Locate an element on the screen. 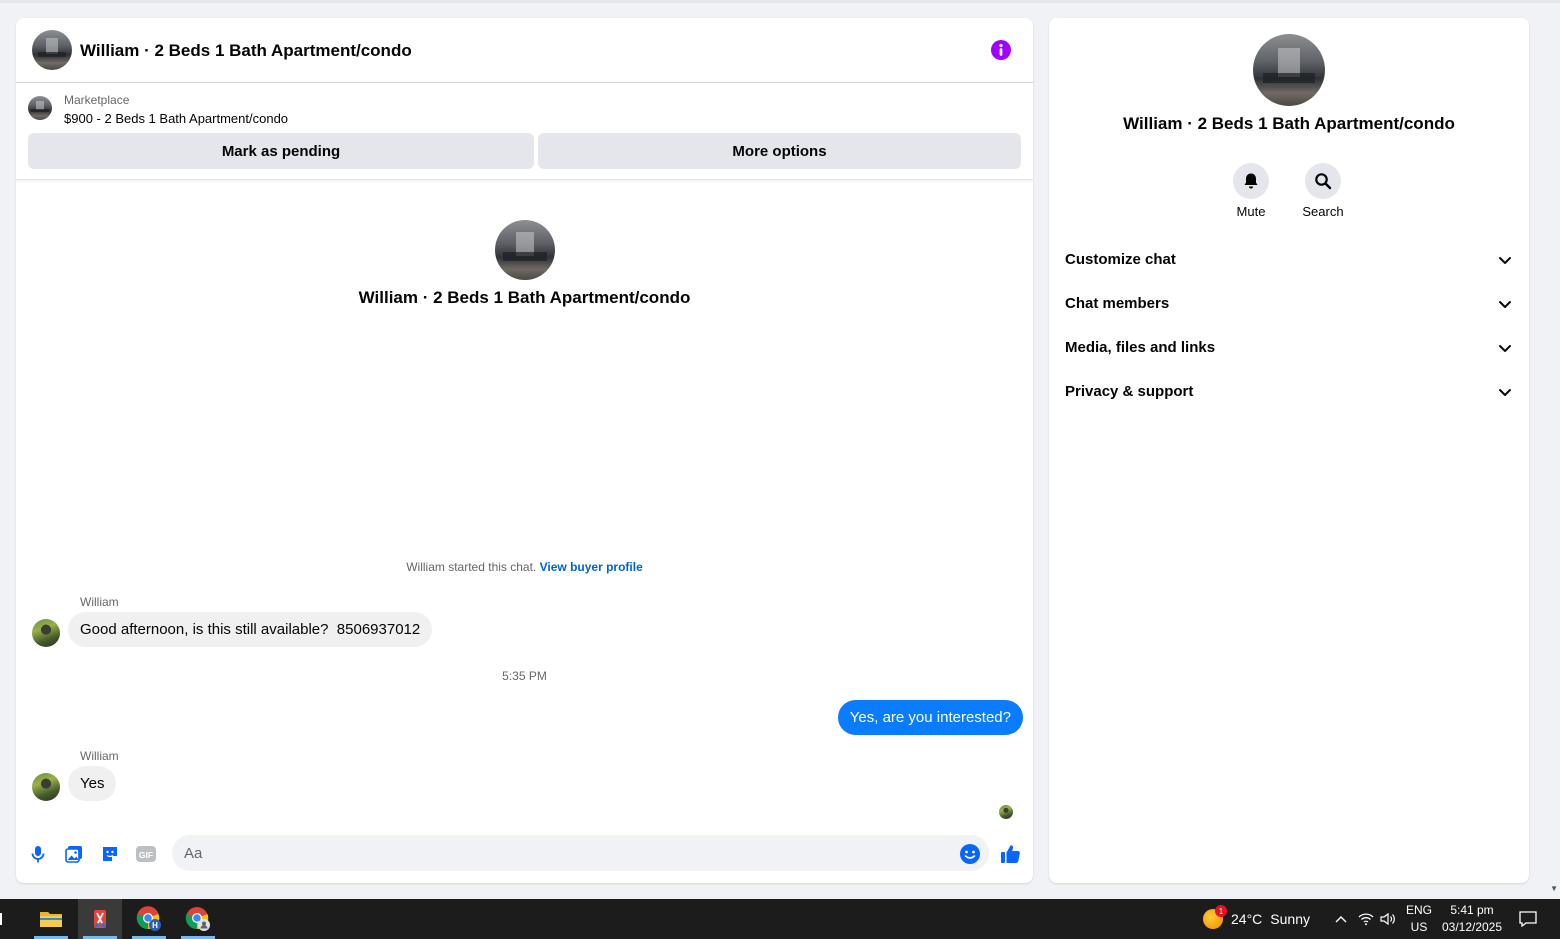 The image size is (1560, 939). outgoing-message-bubble: Yes, are you interested? is located at coordinates (930, 717).